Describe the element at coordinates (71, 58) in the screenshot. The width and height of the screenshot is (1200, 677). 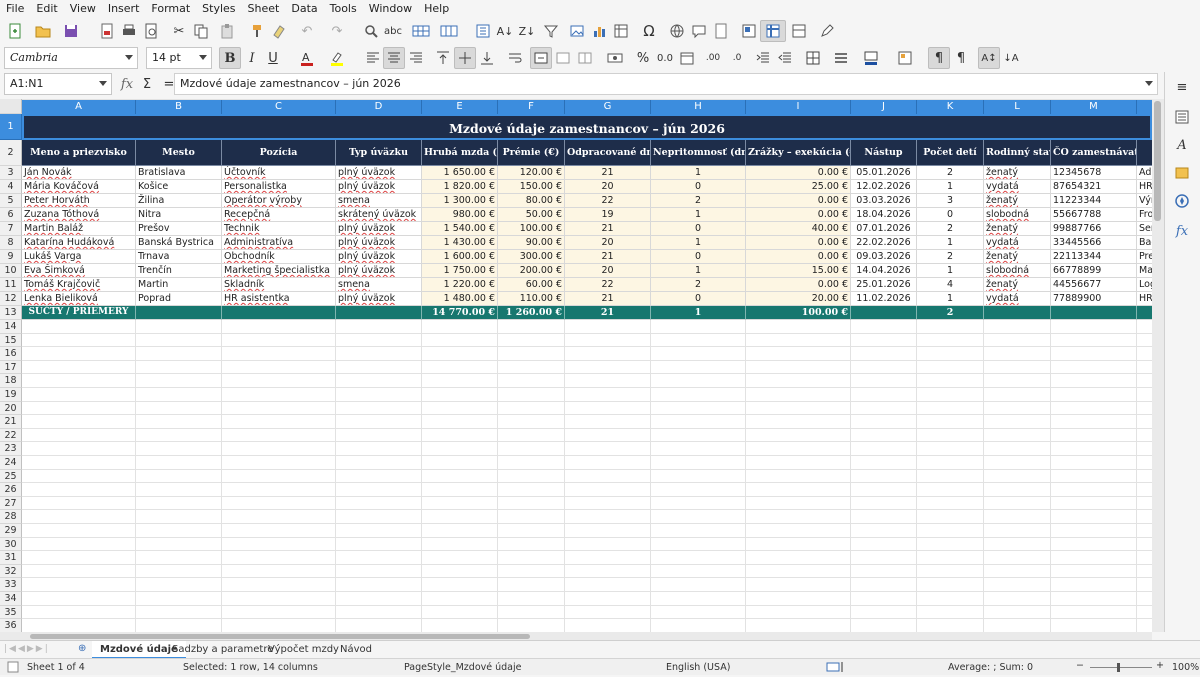
I see `font-name-box: Cambria` at that location.